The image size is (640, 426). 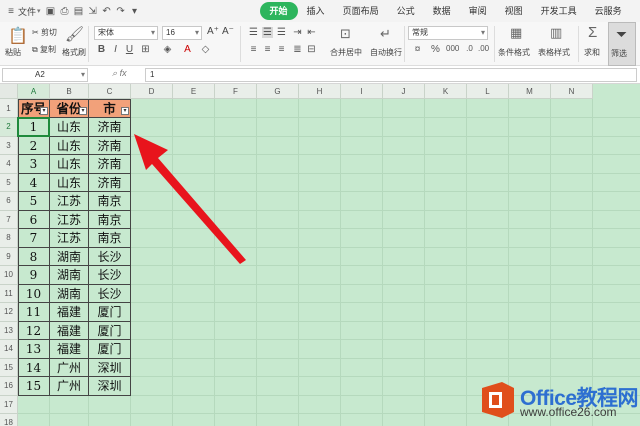 I want to click on row-header: 13, so click(x=9, y=330).